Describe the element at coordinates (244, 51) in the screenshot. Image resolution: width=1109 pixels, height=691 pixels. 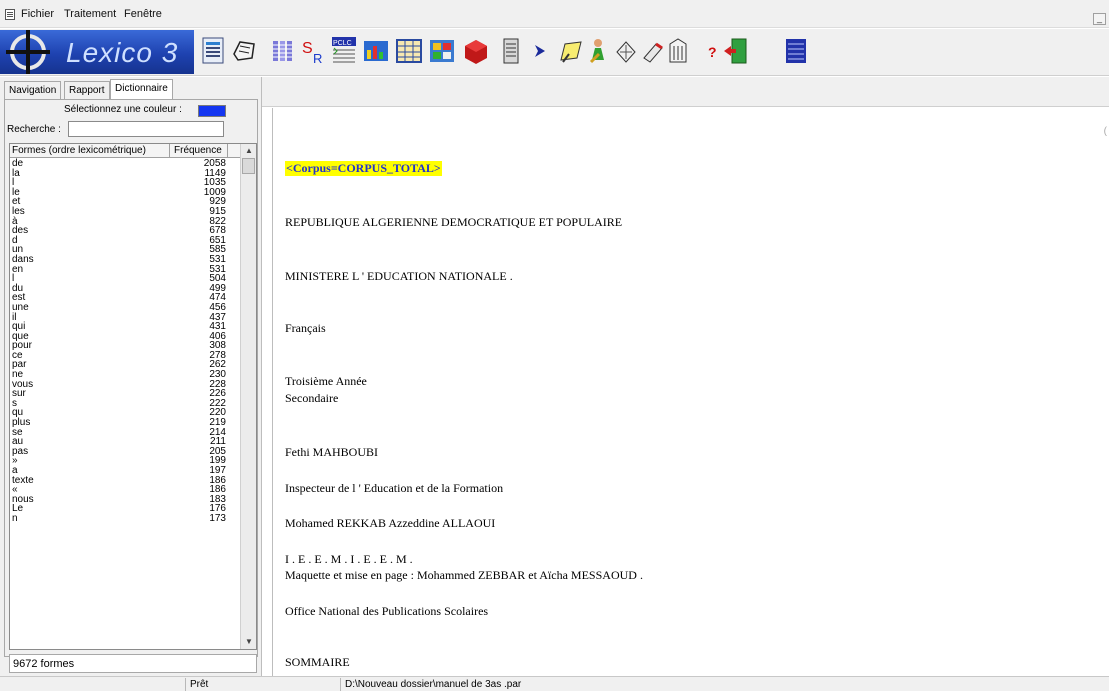
I see `open-hand-icon` at that location.